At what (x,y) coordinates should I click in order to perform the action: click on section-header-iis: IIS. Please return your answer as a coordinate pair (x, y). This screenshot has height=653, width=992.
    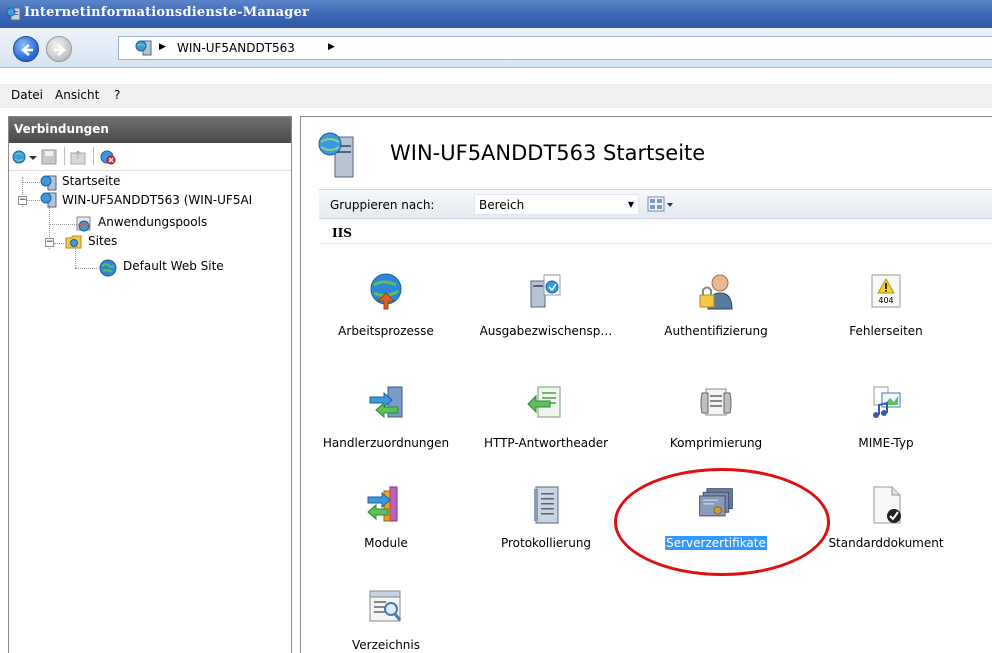
    Looking at the image, I should click on (655, 232).